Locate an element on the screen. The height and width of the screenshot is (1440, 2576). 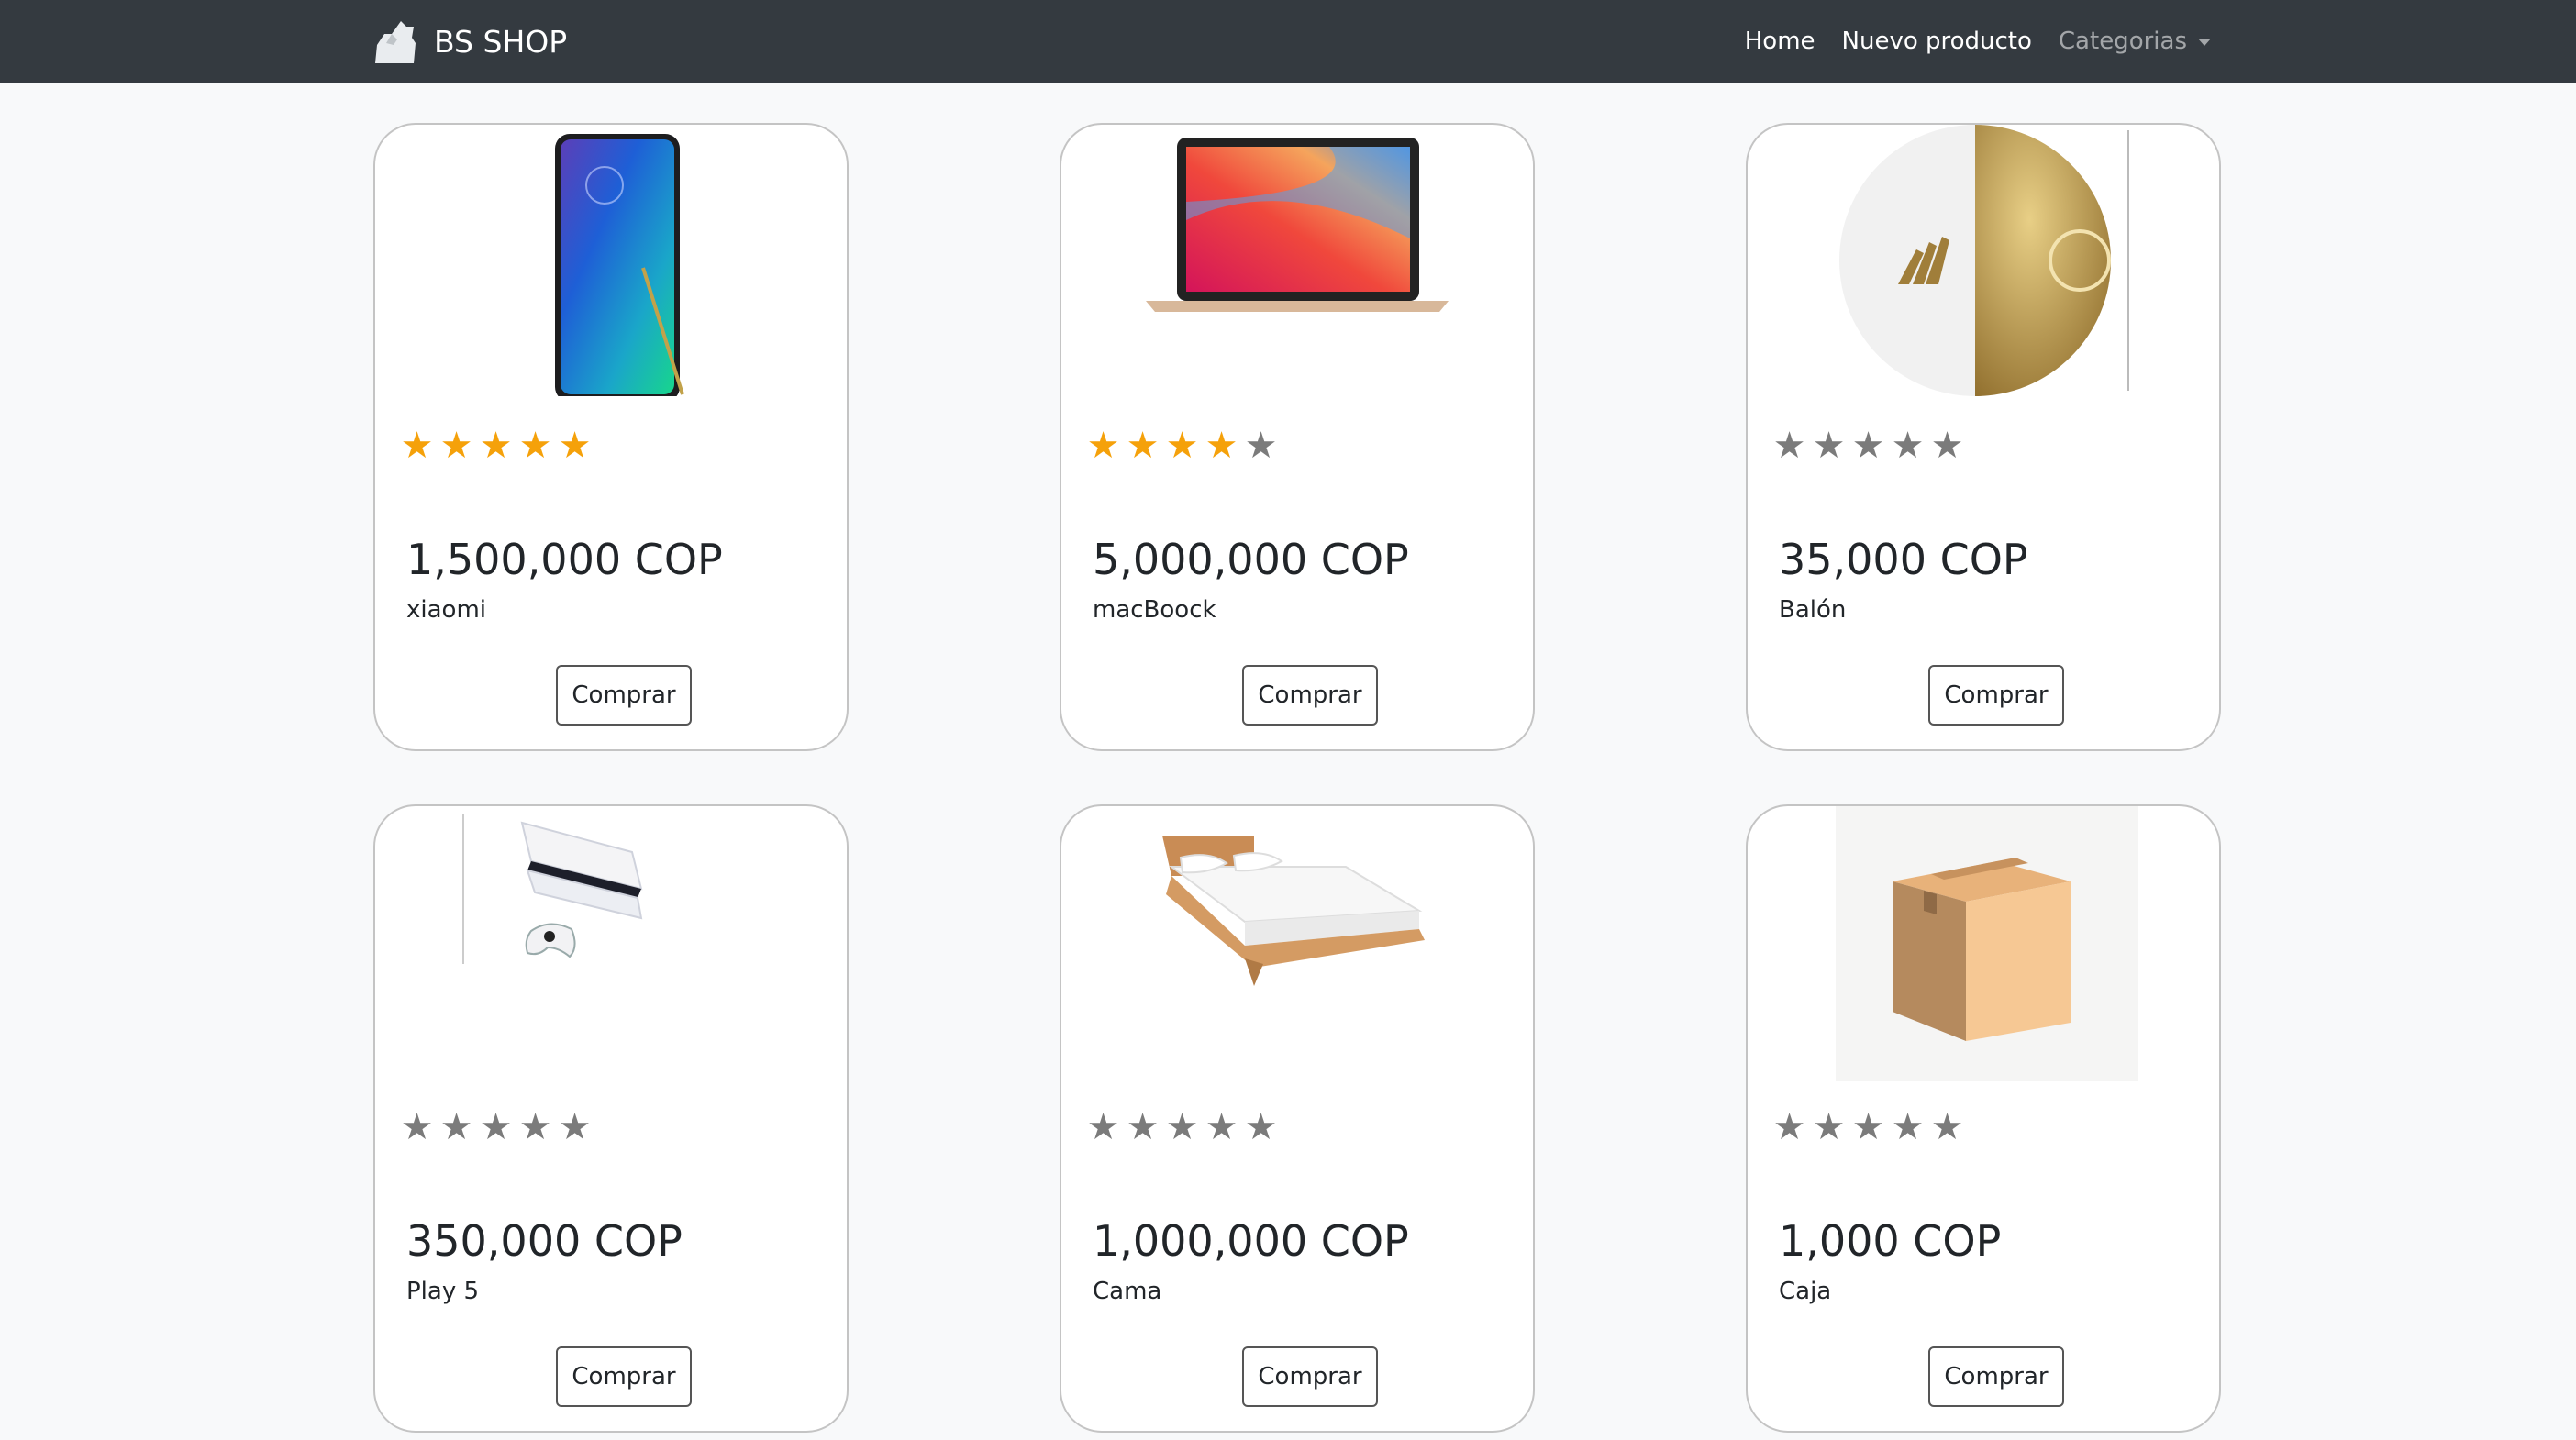
game-console-image is located at coordinates (552, 889).